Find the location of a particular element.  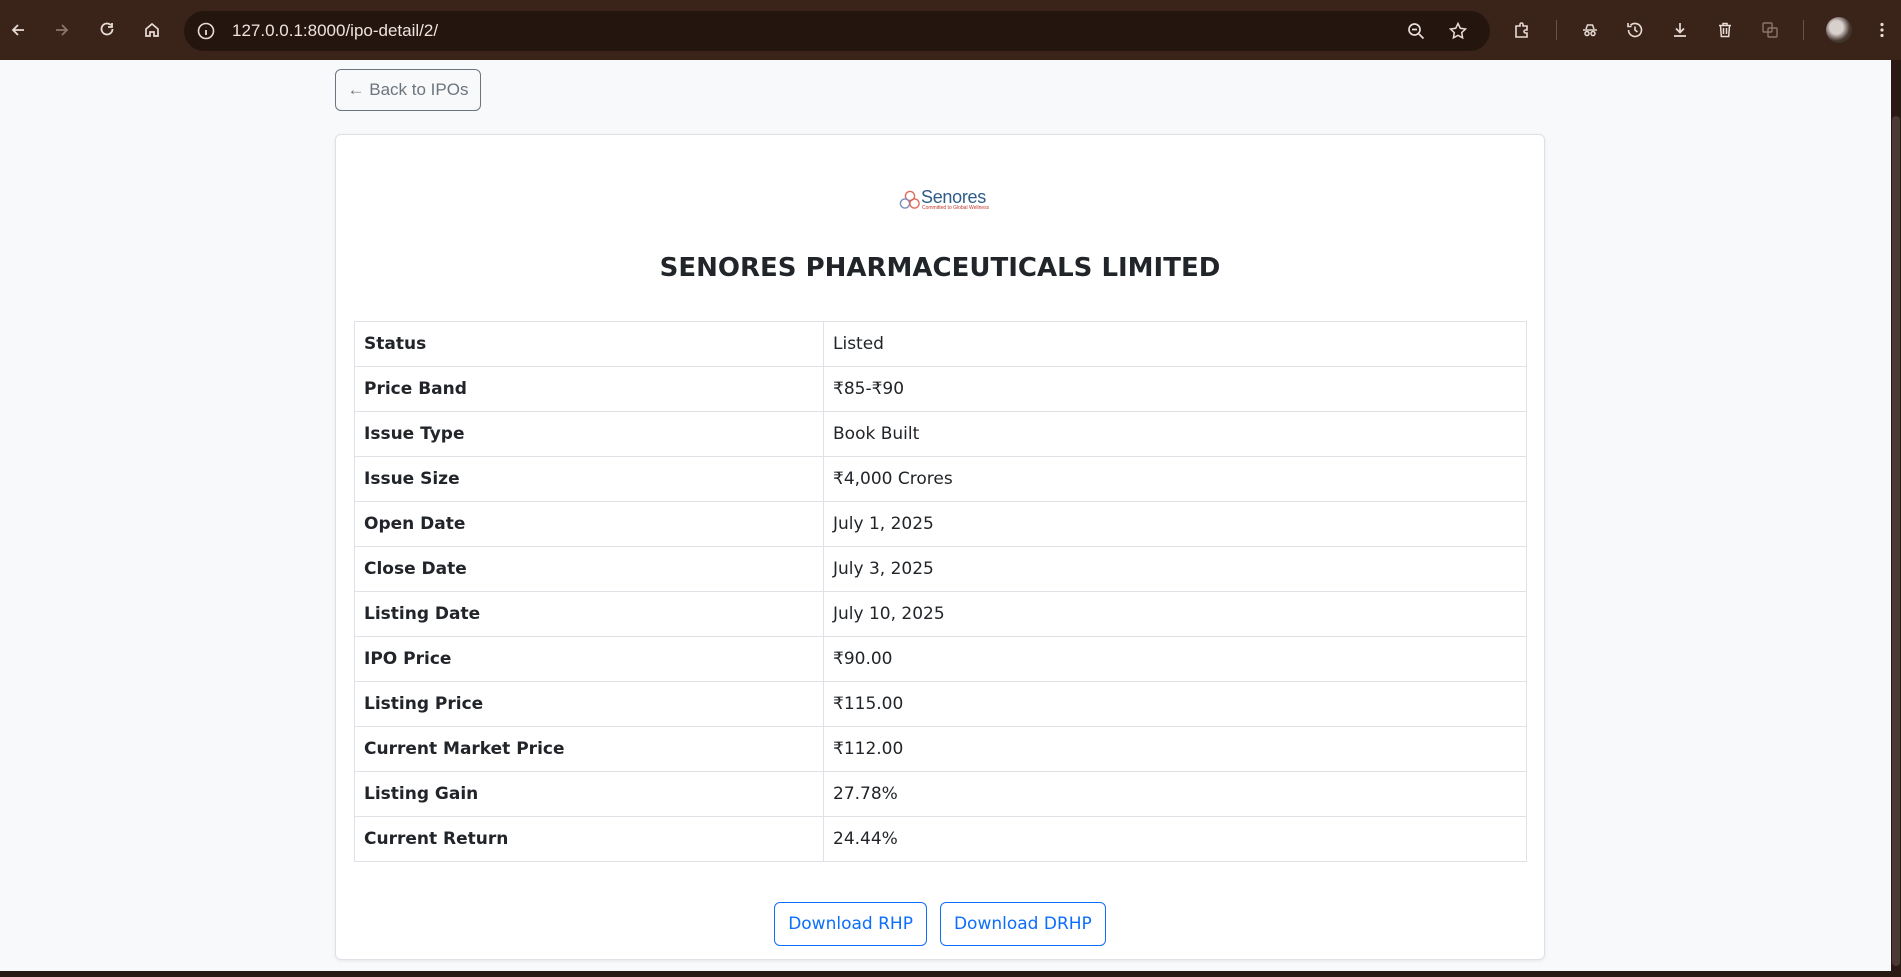

table-row: Price Band ₹85-₹90 is located at coordinates (940, 389).